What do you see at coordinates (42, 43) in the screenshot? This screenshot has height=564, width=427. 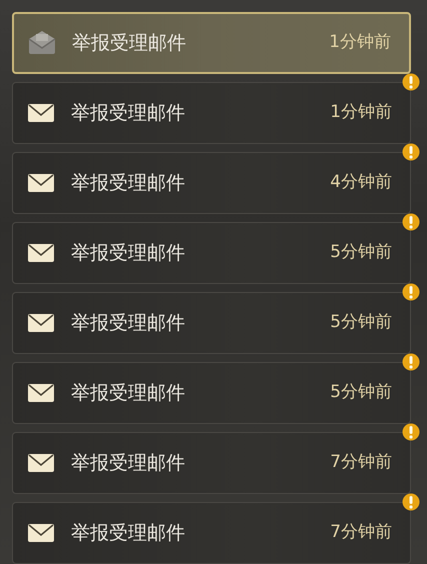 I see `open-envelope-icon` at bounding box center [42, 43].